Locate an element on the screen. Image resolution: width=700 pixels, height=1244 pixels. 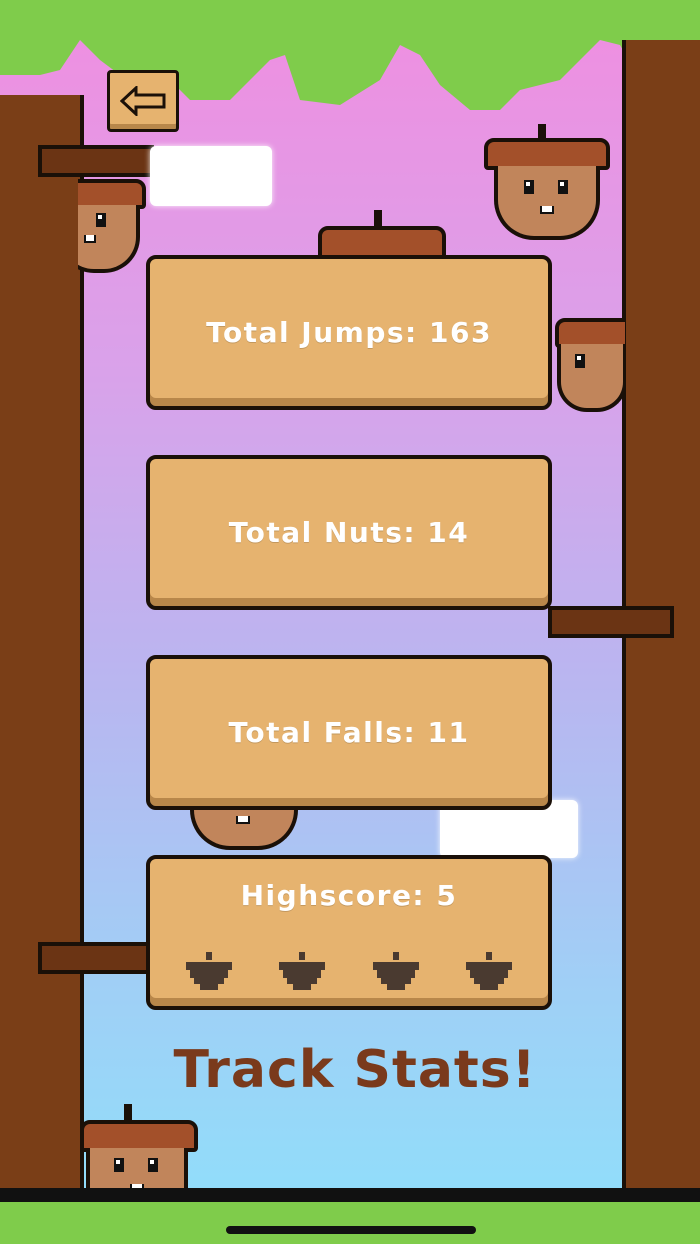
left-tree-trunk is located at coordinates (42, 650).